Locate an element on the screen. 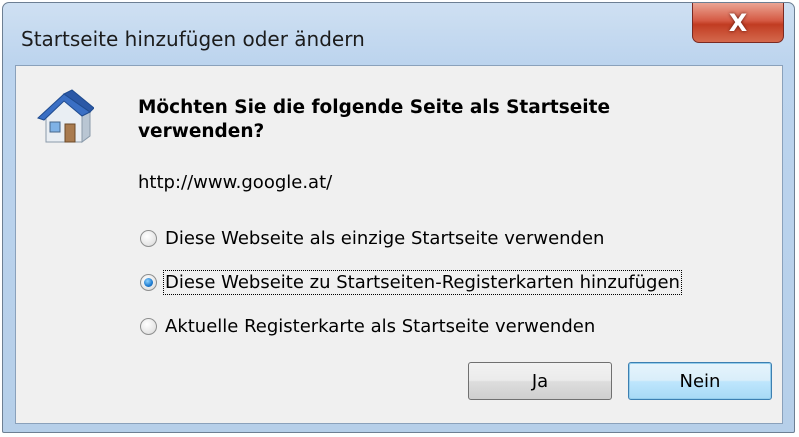 The height and width of the screenshot is (437, 799). no-button: Nein is located at coordinates (700, 381).